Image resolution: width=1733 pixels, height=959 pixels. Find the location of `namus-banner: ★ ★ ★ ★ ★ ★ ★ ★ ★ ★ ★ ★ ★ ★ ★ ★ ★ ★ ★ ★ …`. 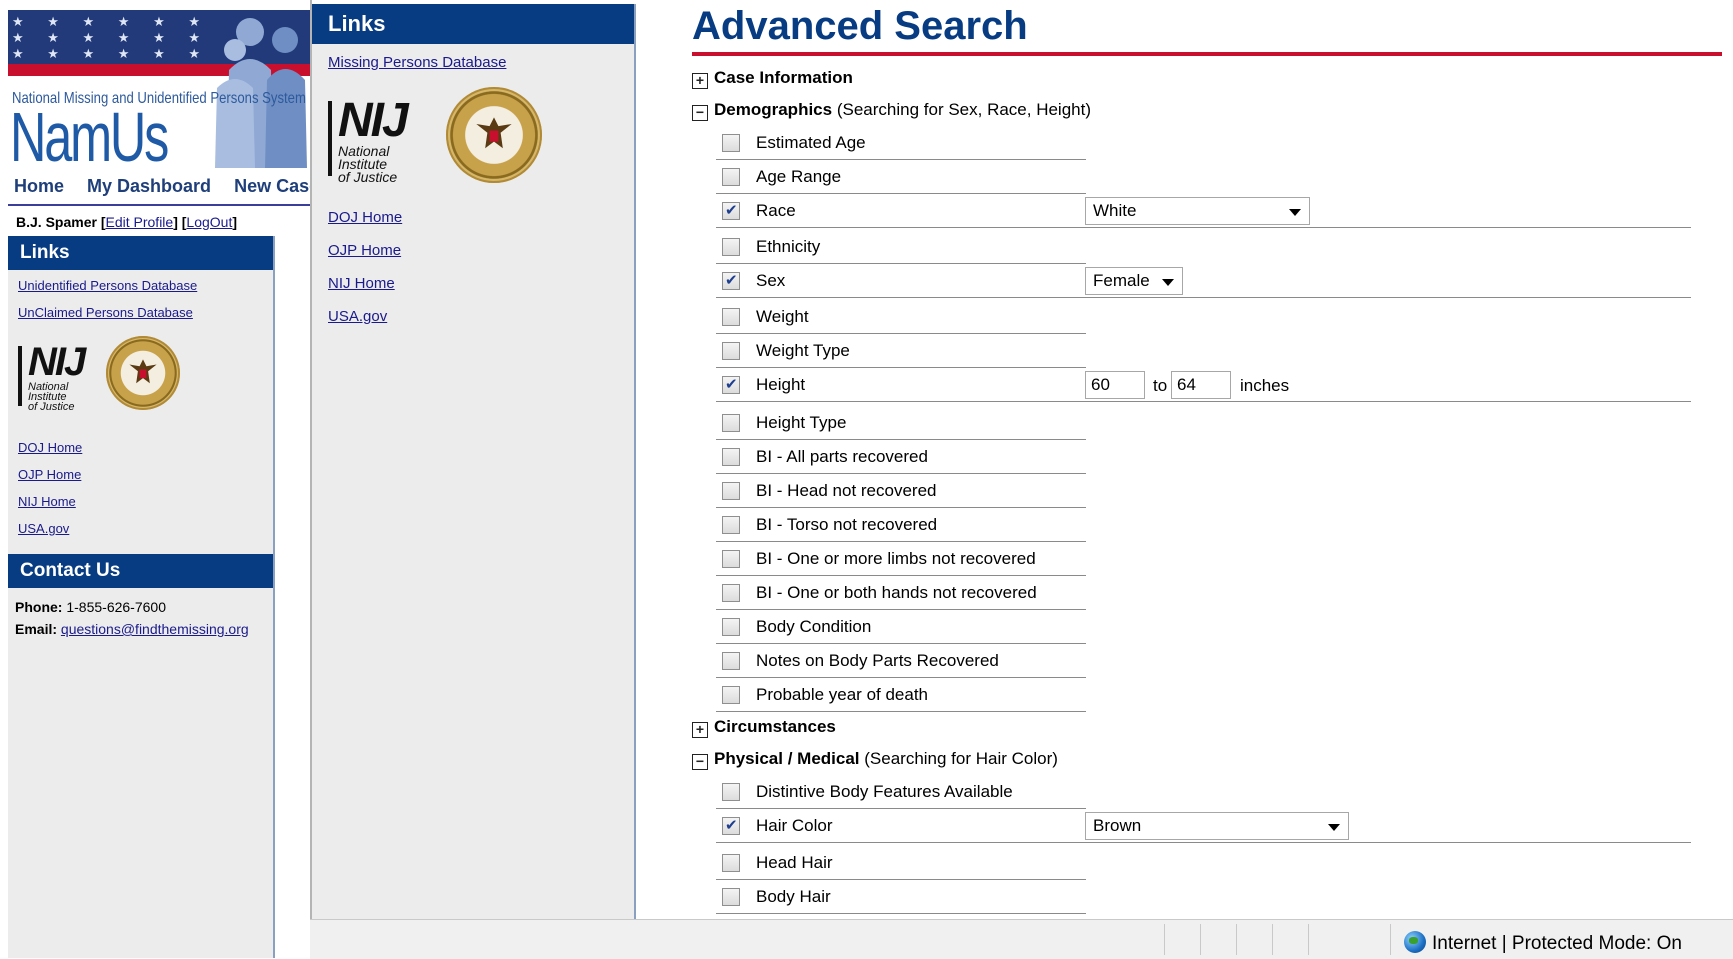

namus-banner: ★ ★ ★ ★ ★ ★ ★ ★ ★ ★ ★ ★ ★ ★ ★ ★ ★ ★ ★ ★ … is located at coordinates (159, 89).